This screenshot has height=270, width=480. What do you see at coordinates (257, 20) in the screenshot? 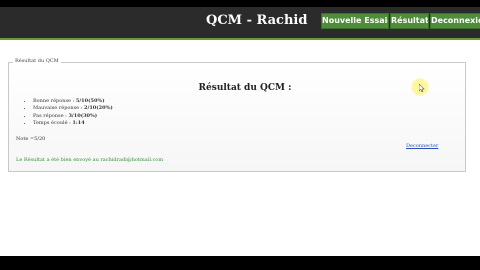
I see `app-title: QCM - Rachid` at bounding box center [257, 20].